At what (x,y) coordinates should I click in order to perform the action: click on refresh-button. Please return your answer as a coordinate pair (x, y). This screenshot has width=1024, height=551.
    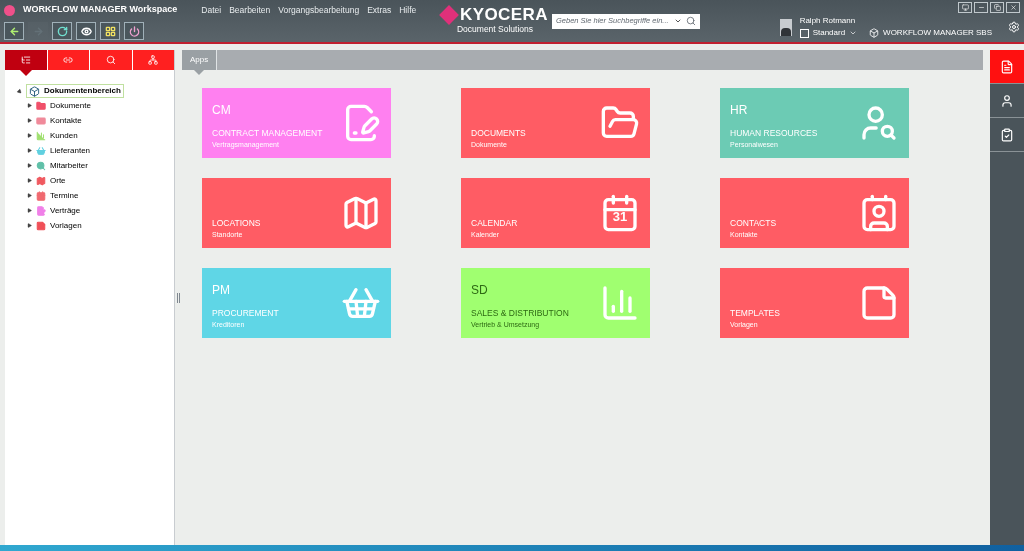
    Looking at the image, I should click on (62, 31).